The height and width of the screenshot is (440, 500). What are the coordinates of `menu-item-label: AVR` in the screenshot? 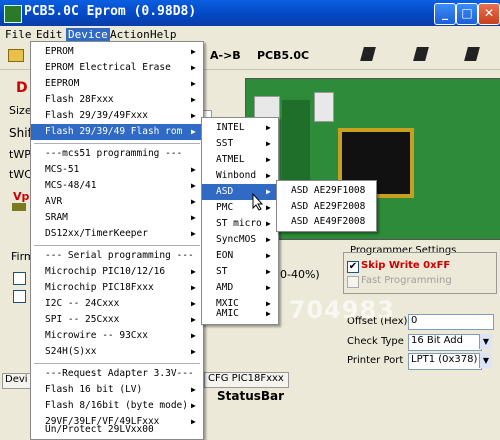 It's located at (54, 201).